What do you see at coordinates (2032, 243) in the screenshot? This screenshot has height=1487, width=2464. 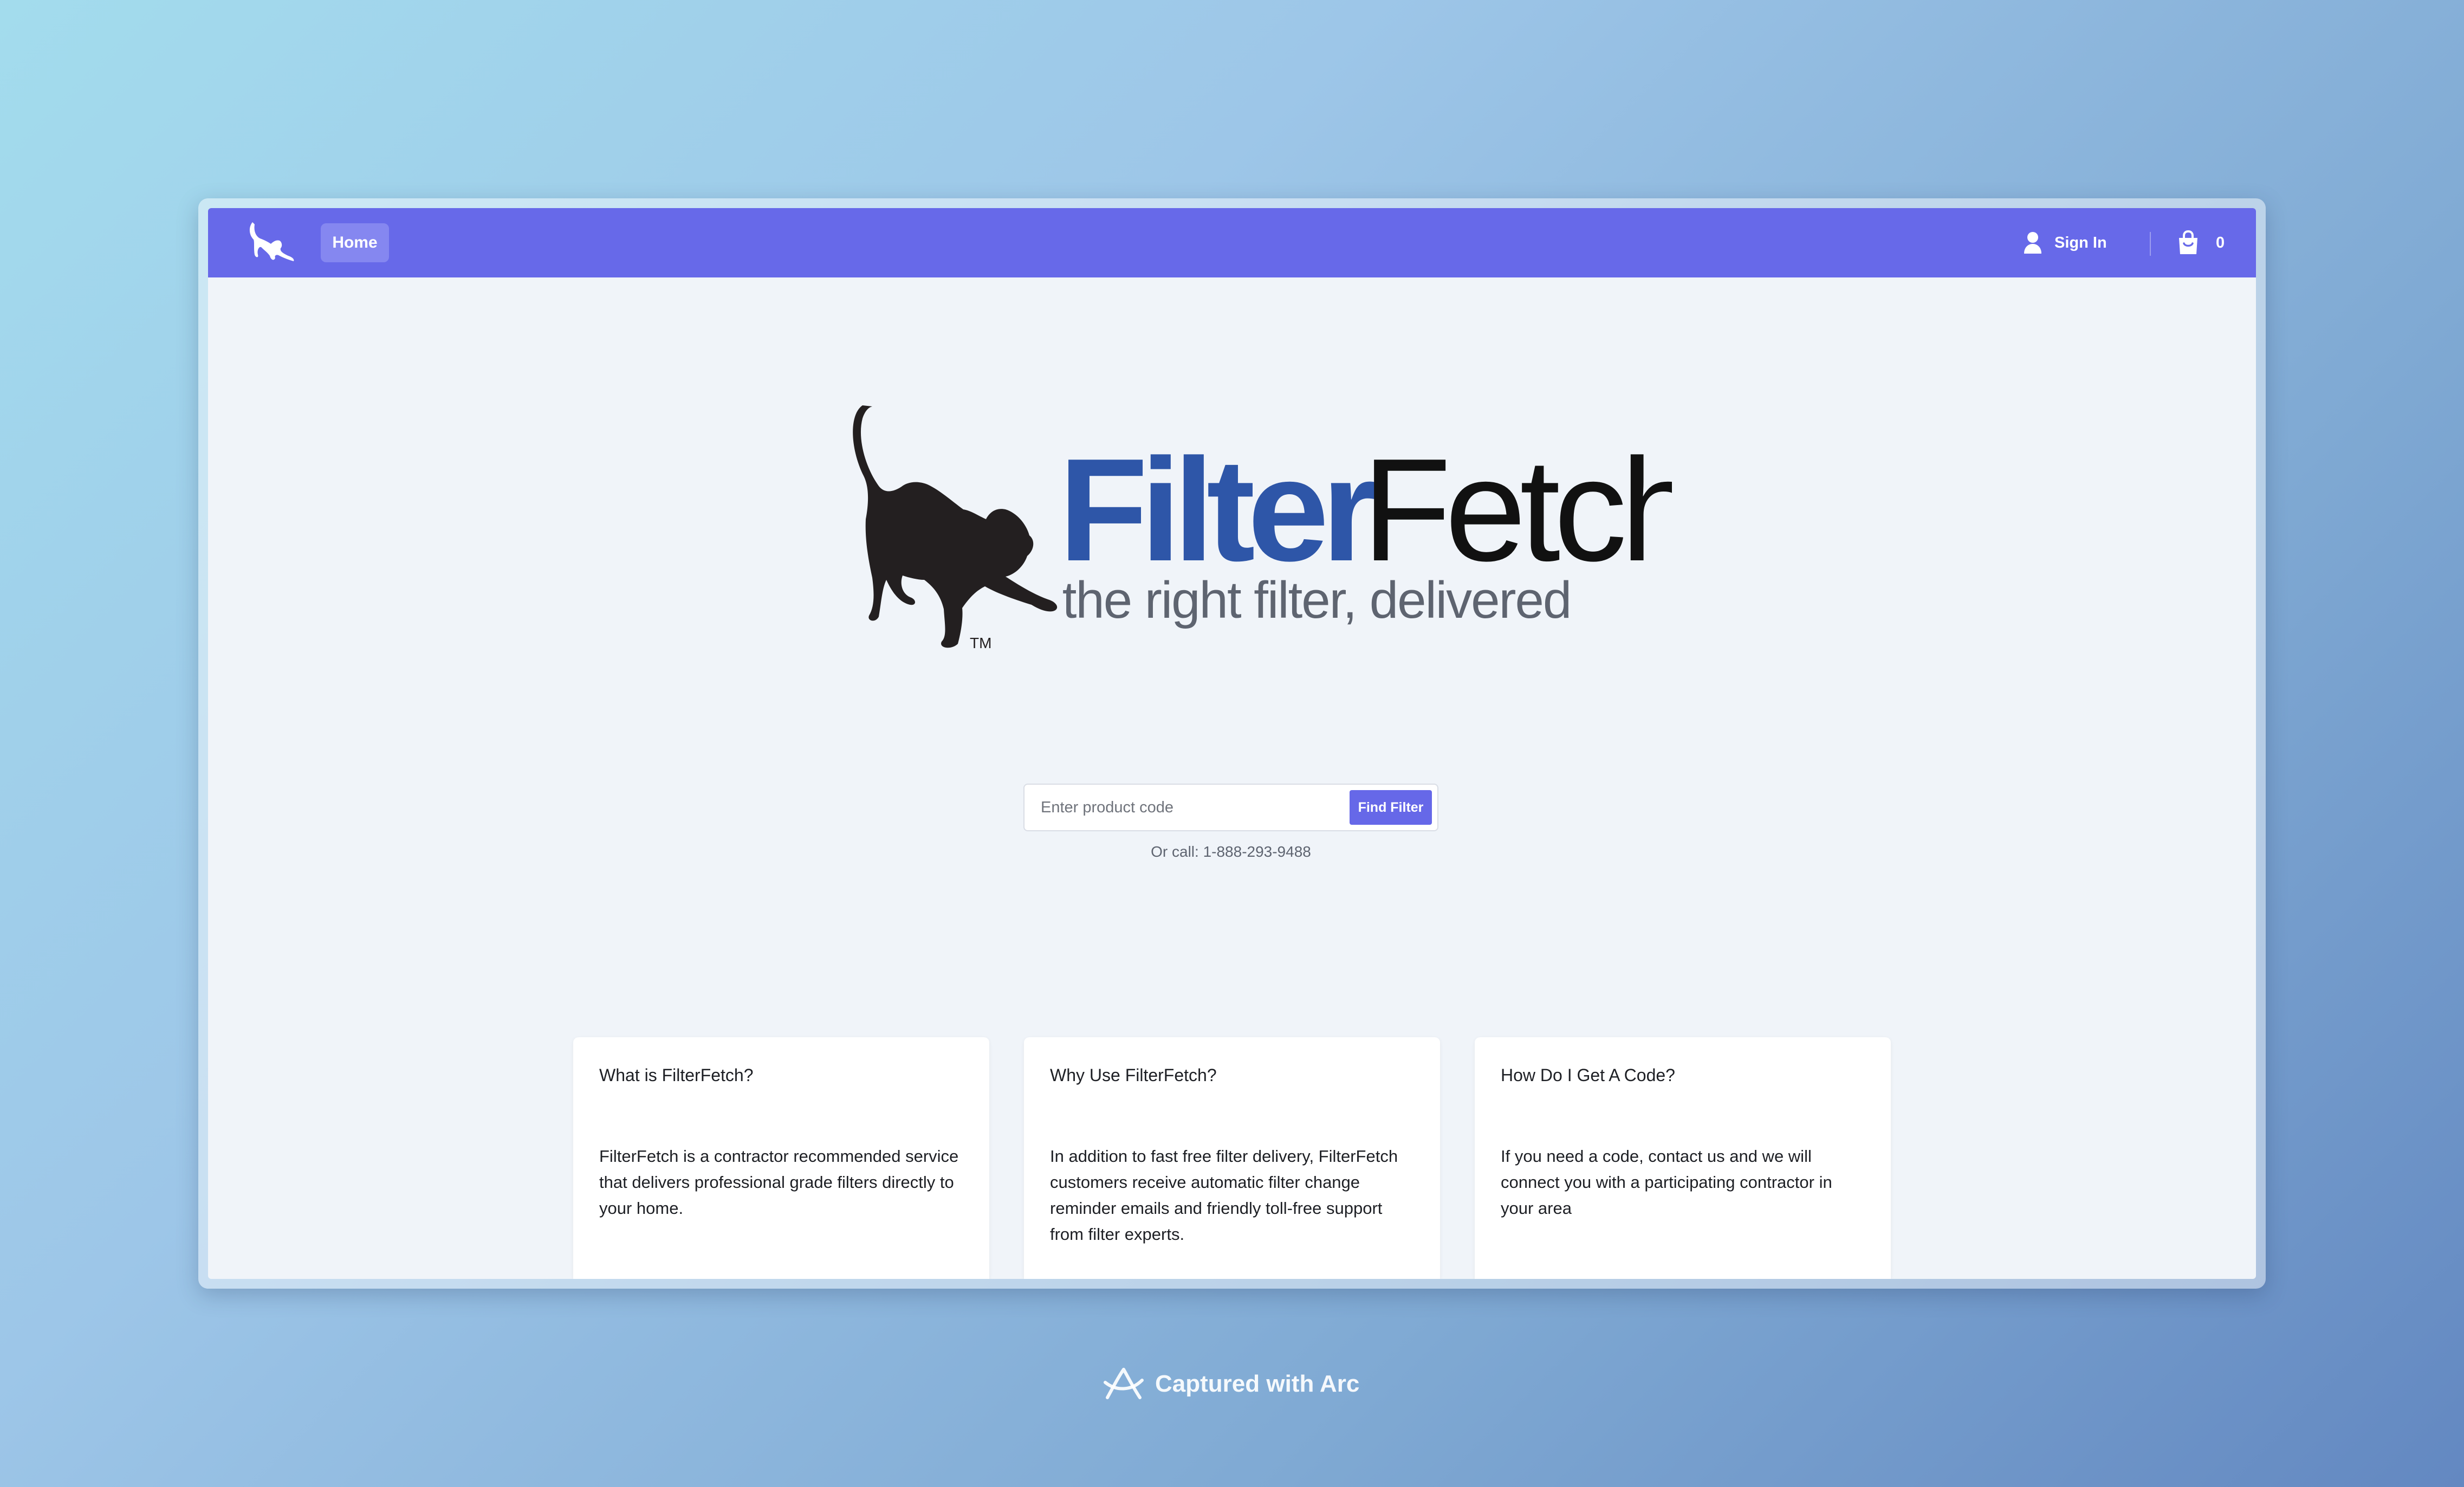 I see `user-icon` at bounding box center [2032, 243].